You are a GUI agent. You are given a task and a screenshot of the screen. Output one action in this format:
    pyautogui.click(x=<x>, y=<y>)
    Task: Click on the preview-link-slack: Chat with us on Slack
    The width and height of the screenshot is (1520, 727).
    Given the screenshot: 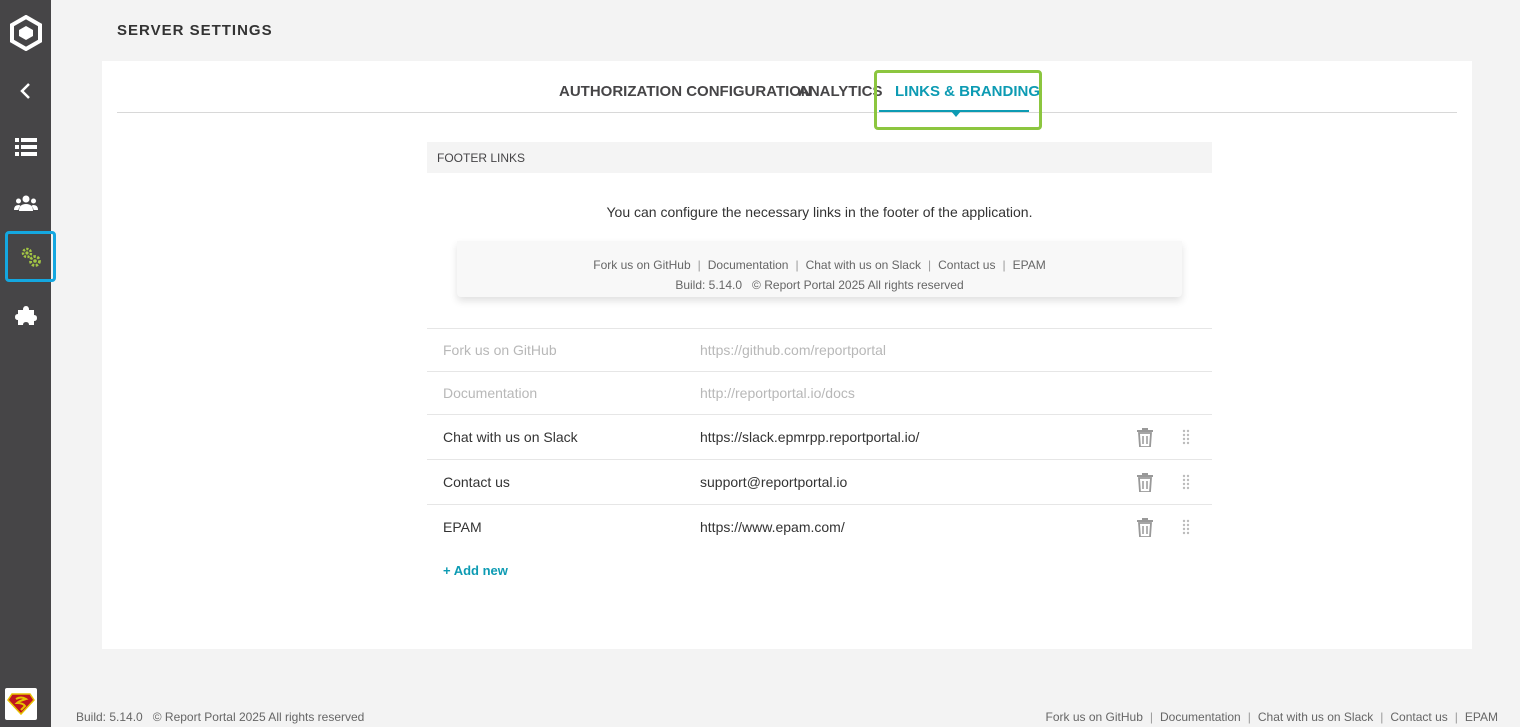 What is the action you would take?
    pyautogui.click(x=863, y=265)
    